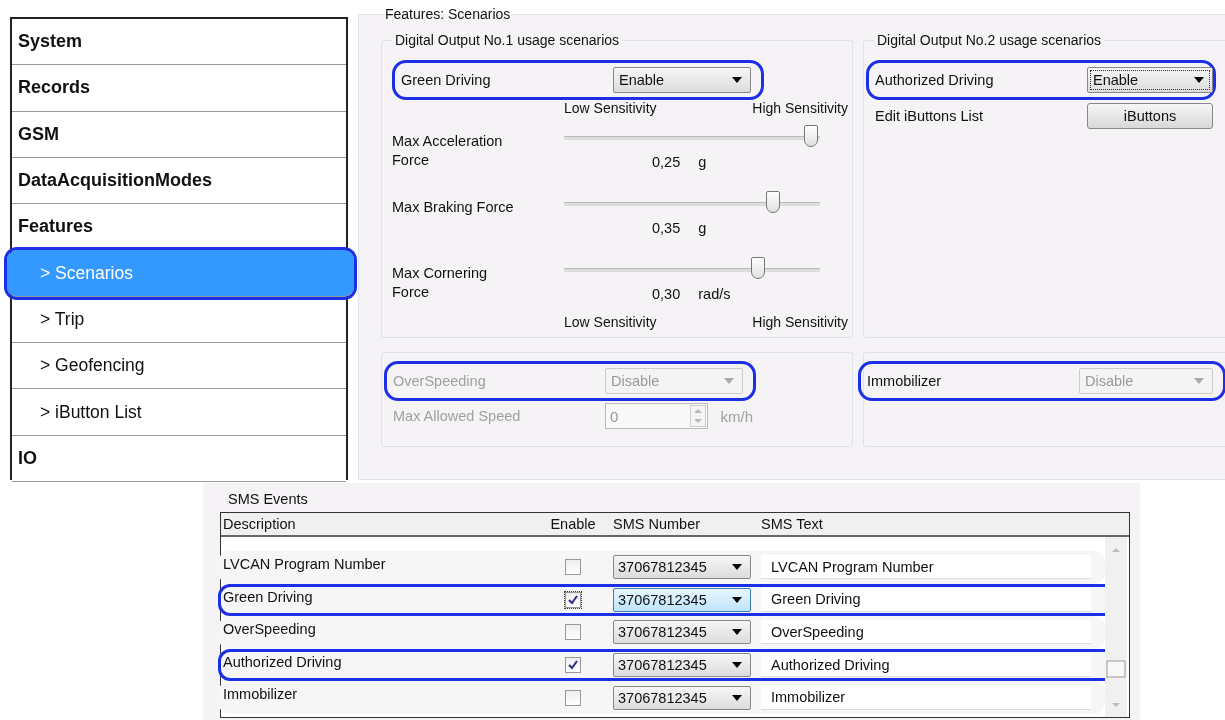 The width and height of the screenshot is (1225, 720). What do you see at coordinates (1116, 627) in the screenshot?
I see `scrollbar` at bounding box center [1116, 627].